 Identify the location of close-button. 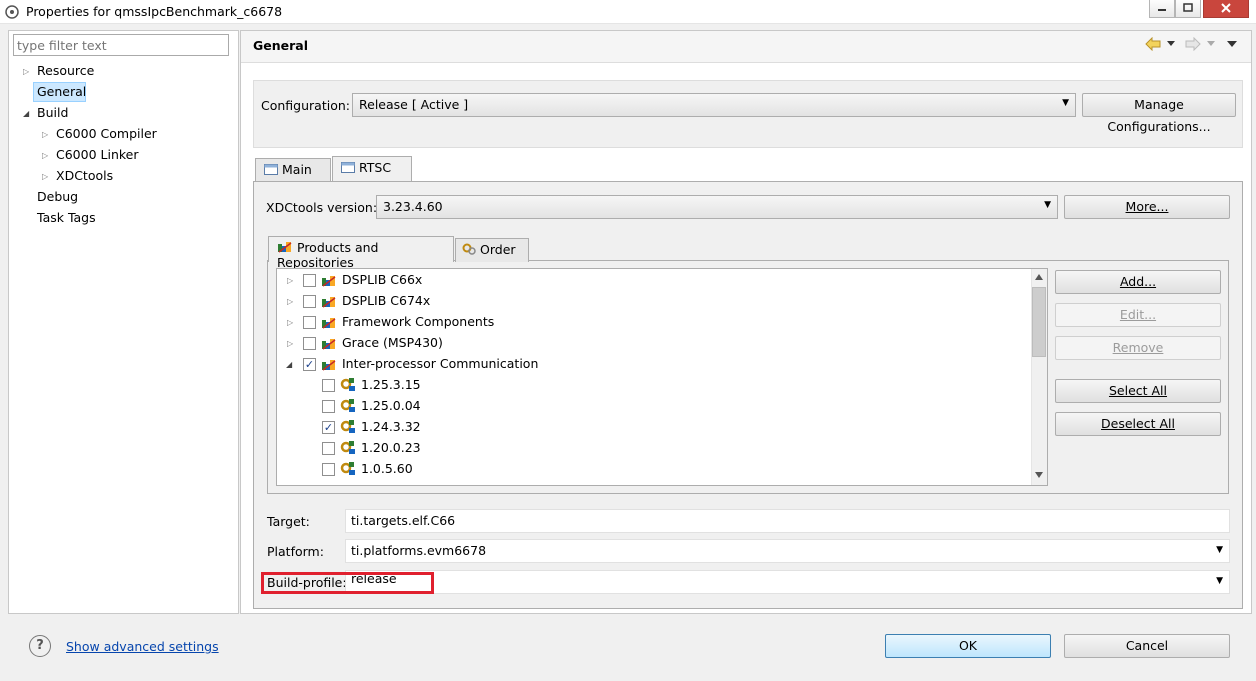
(1226, 9).